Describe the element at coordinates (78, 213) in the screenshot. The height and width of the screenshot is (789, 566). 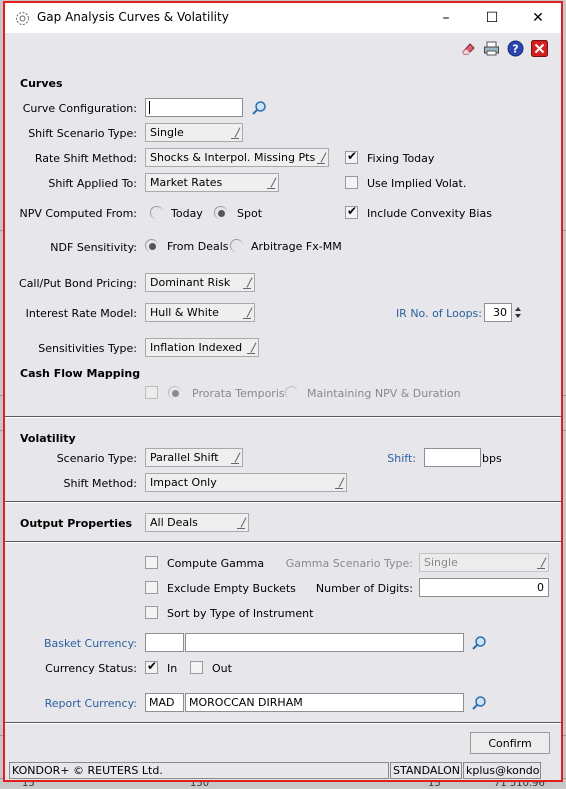
I see `npv-computed-from-label: NPV Computed From:` at that location.